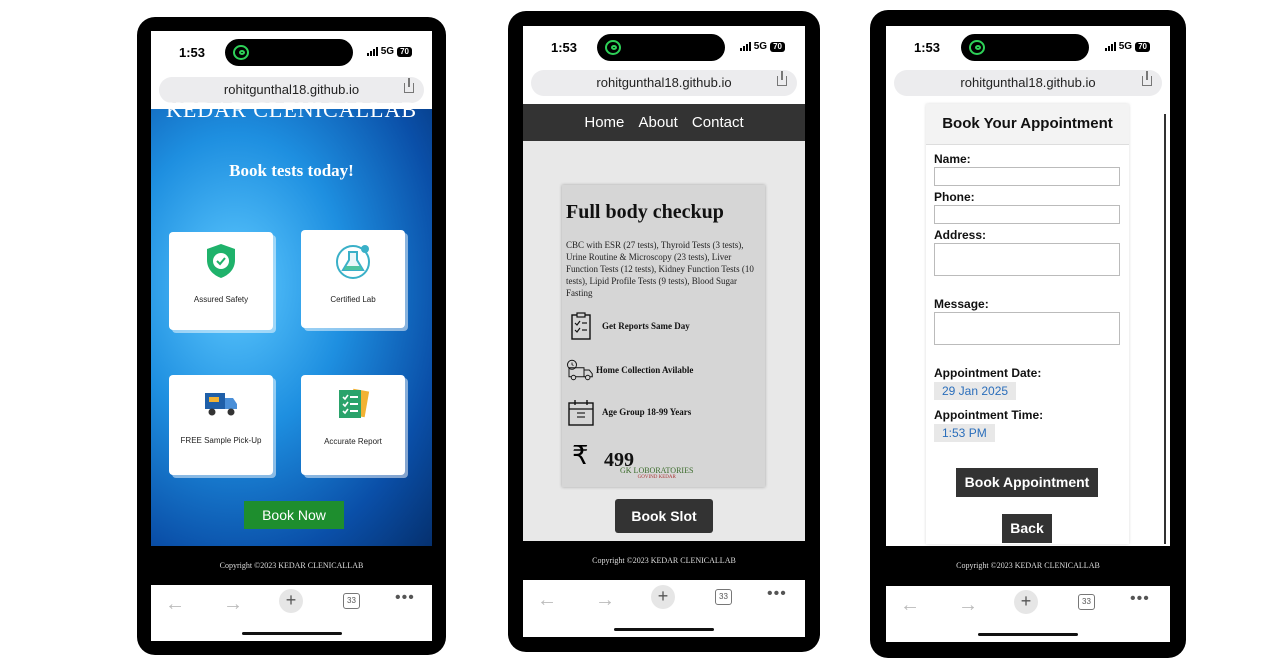  What do you see at coordinates (221, 299) in the screenshot?
I see `card-label: Assured Safety` at bounding box center [221, 299].